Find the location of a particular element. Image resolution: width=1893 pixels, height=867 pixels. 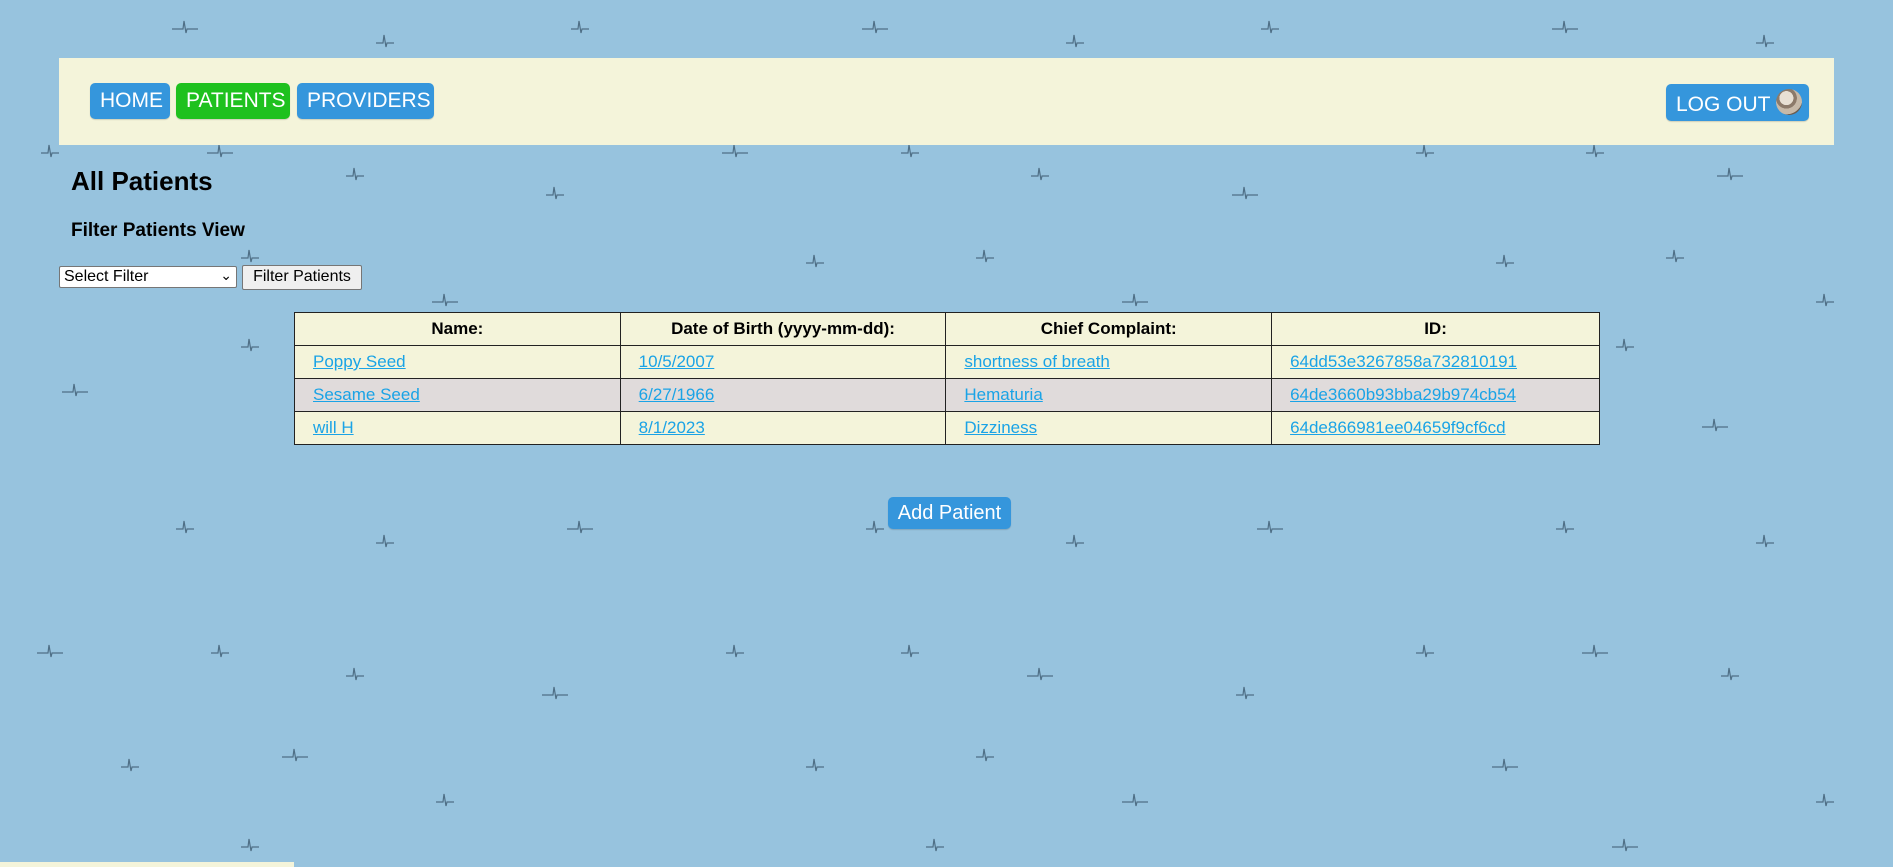

cell-id: 64de866981ee04659f9cf6cd is located at coordinates (1435, 428).